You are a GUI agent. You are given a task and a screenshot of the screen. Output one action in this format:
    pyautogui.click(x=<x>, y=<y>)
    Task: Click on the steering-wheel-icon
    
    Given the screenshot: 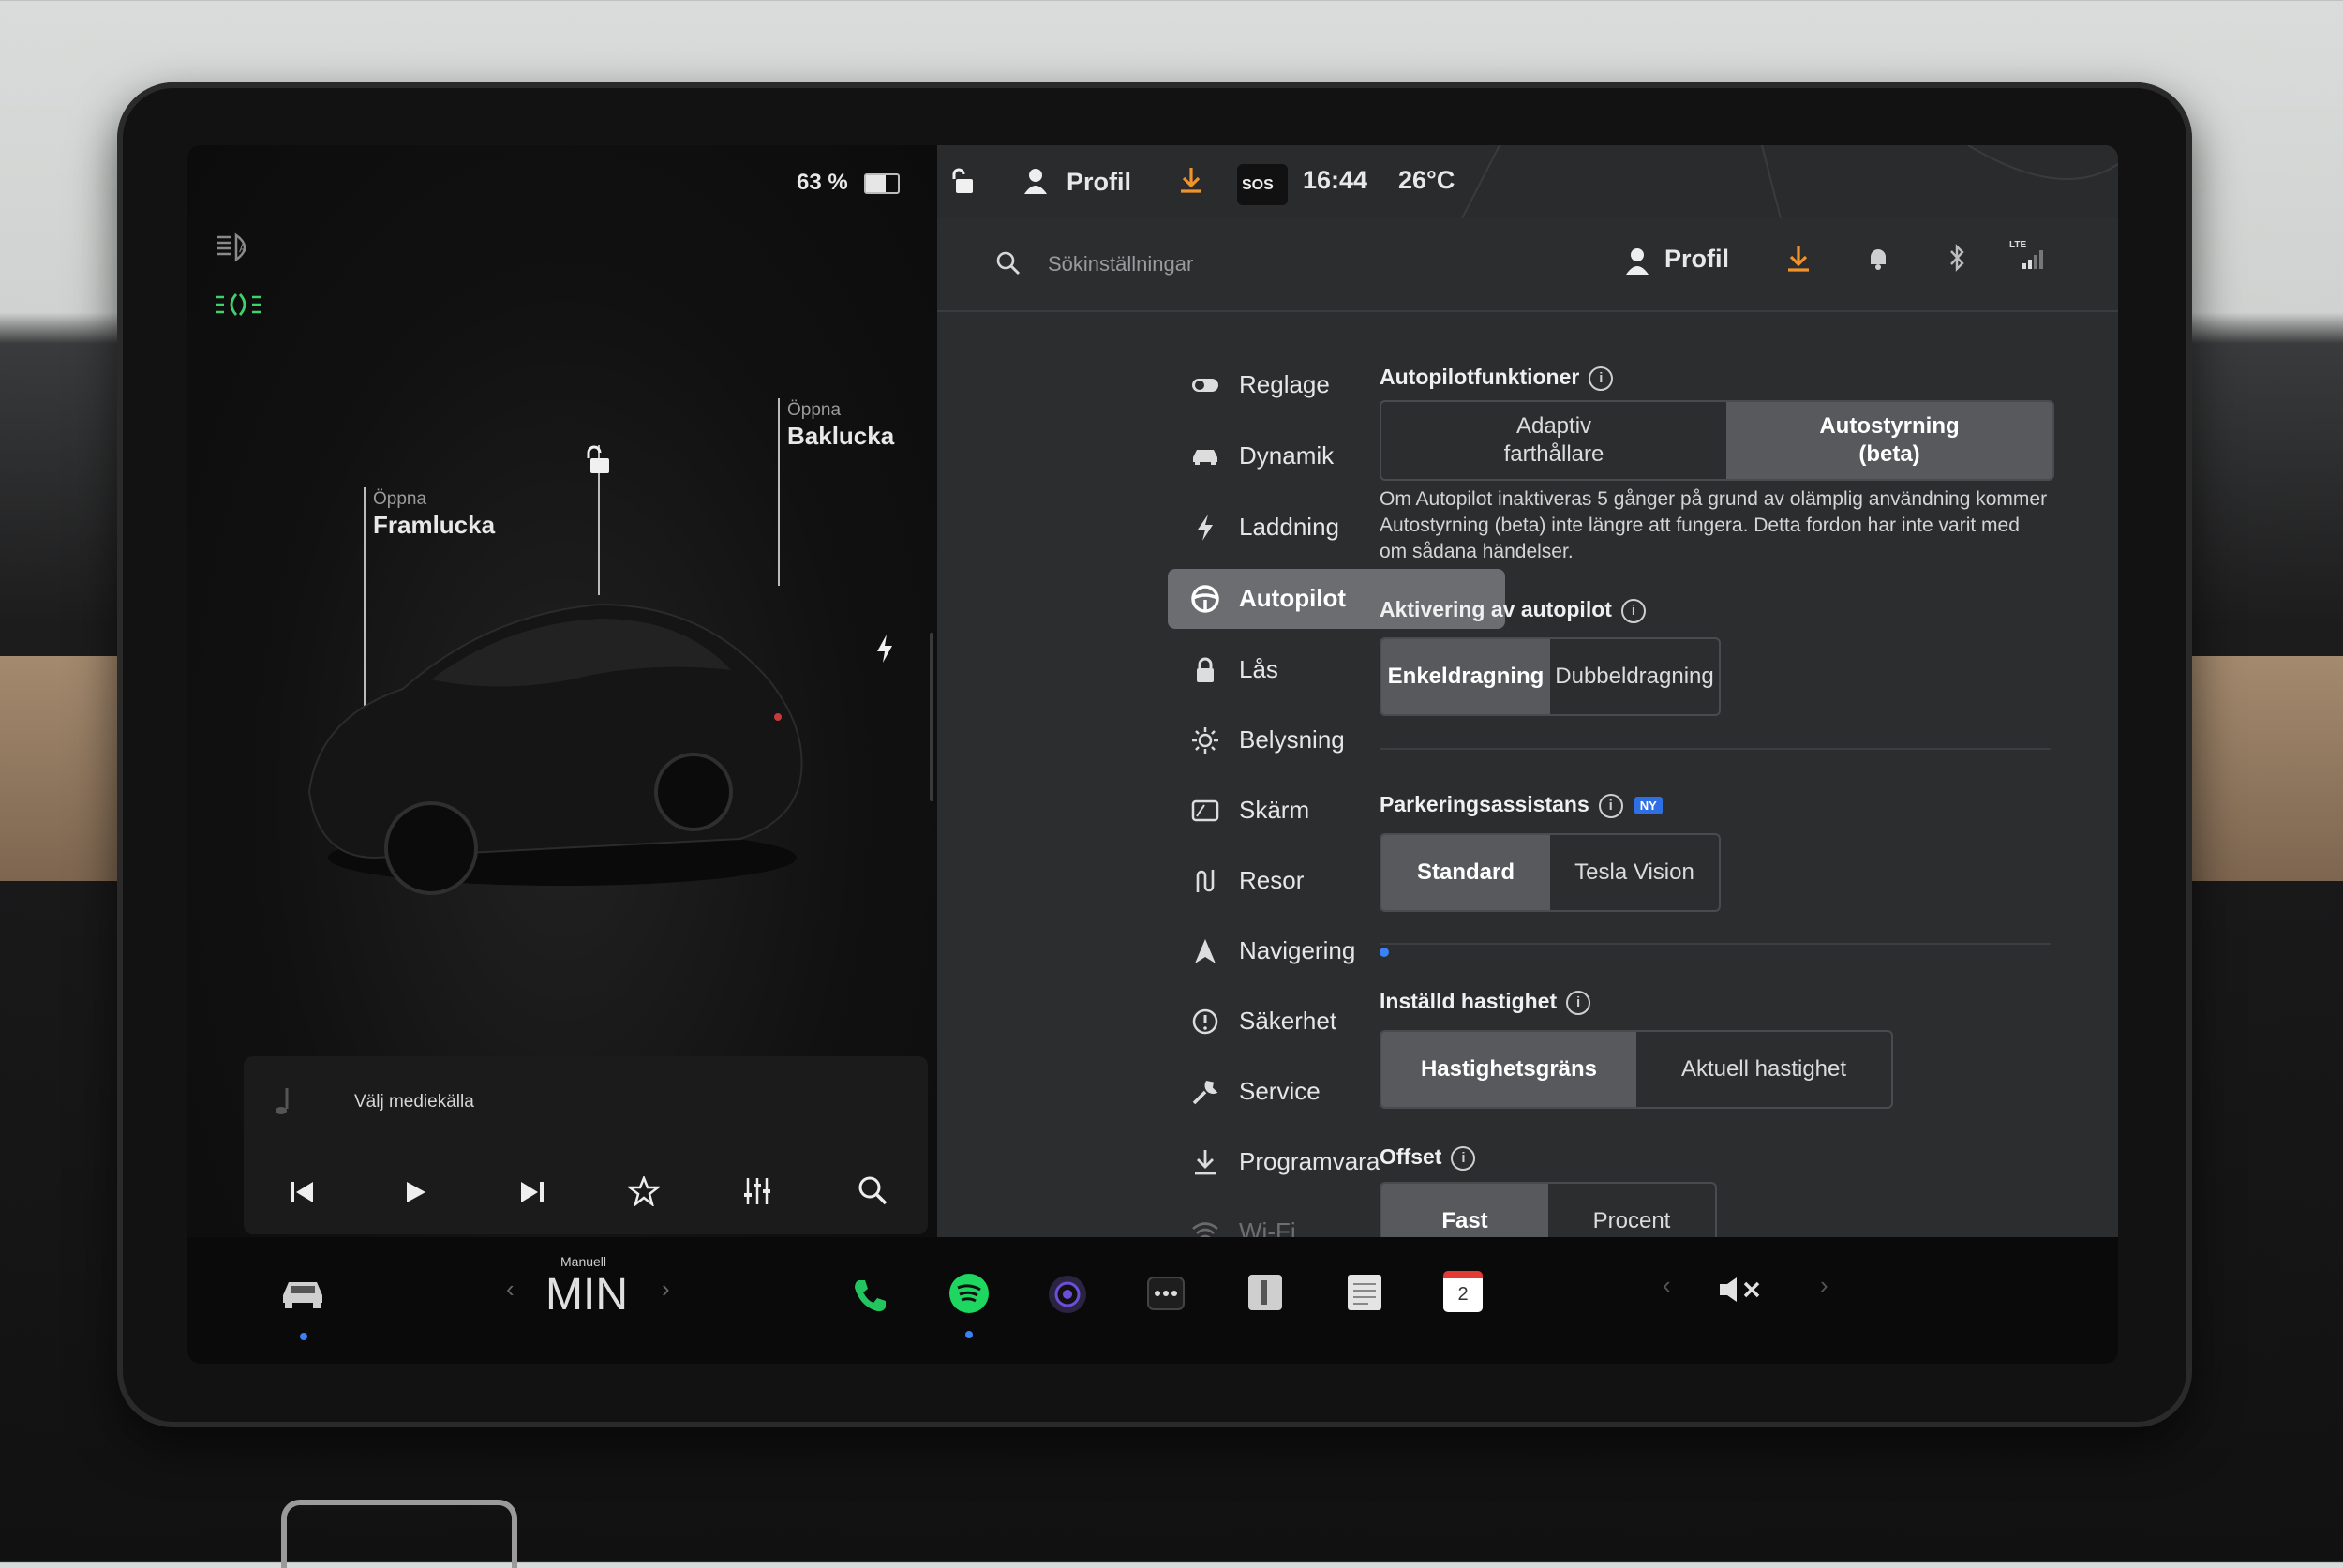 What is the action you would take?
    pyautogui.click(x=1205, y=599)
    